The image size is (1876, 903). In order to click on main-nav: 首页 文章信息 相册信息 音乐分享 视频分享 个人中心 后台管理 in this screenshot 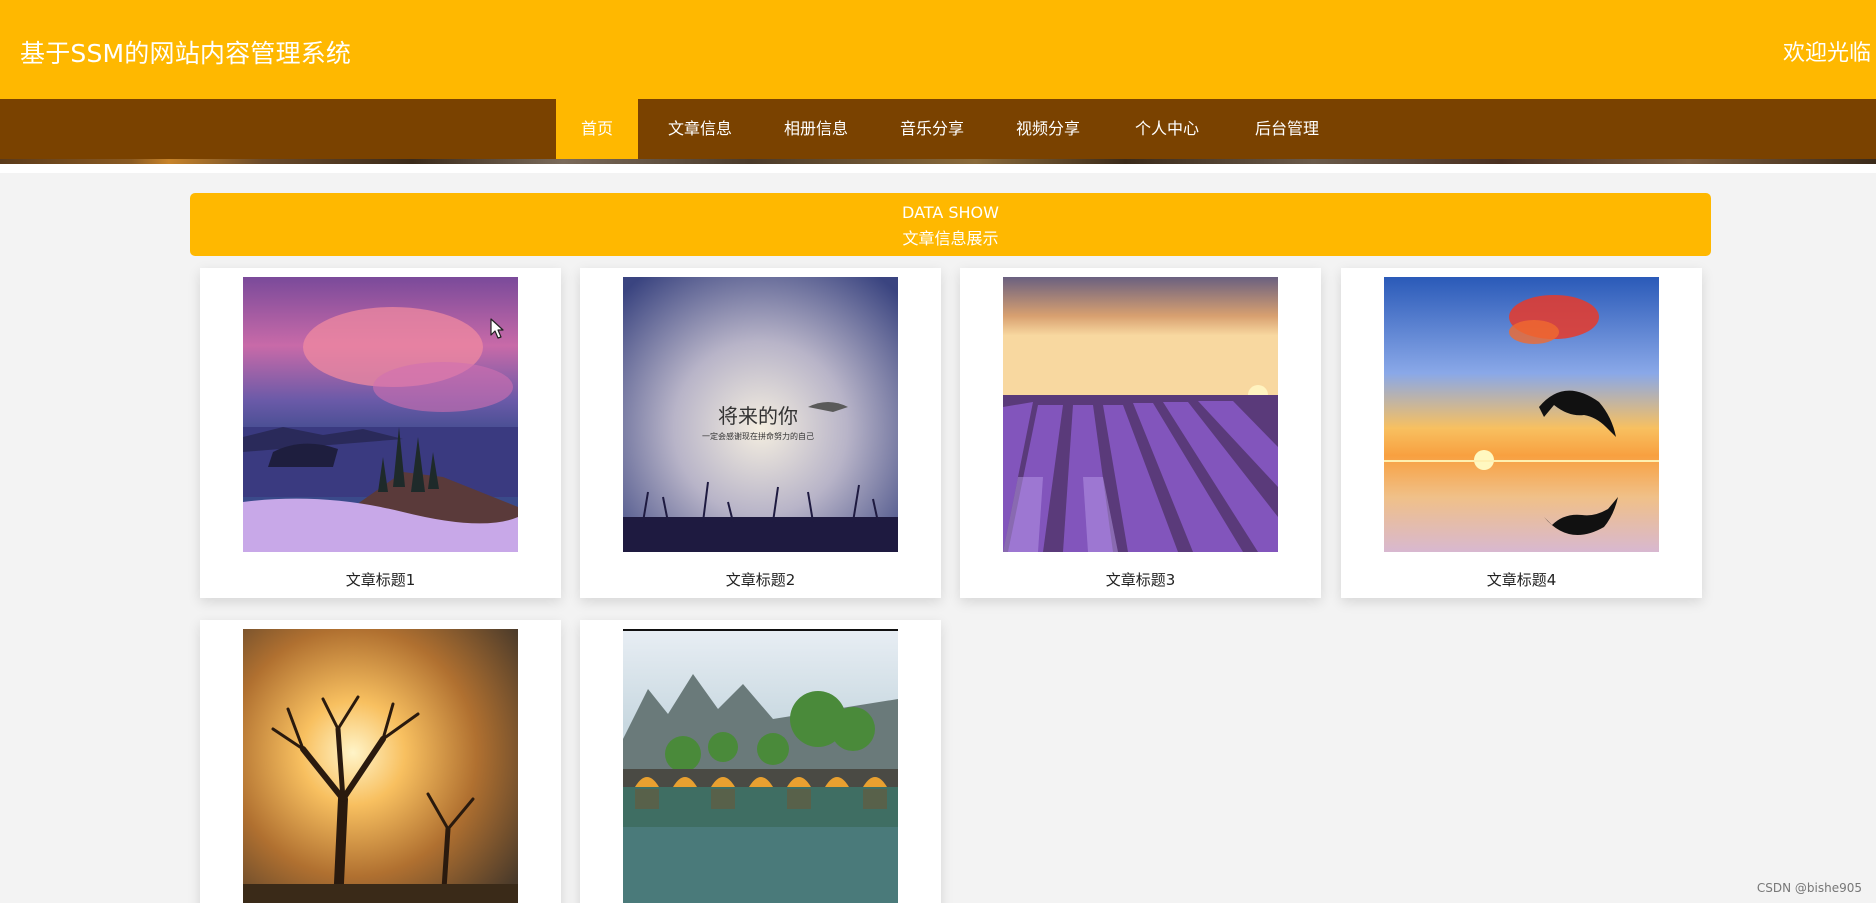, I will do `click(938, 129)`.